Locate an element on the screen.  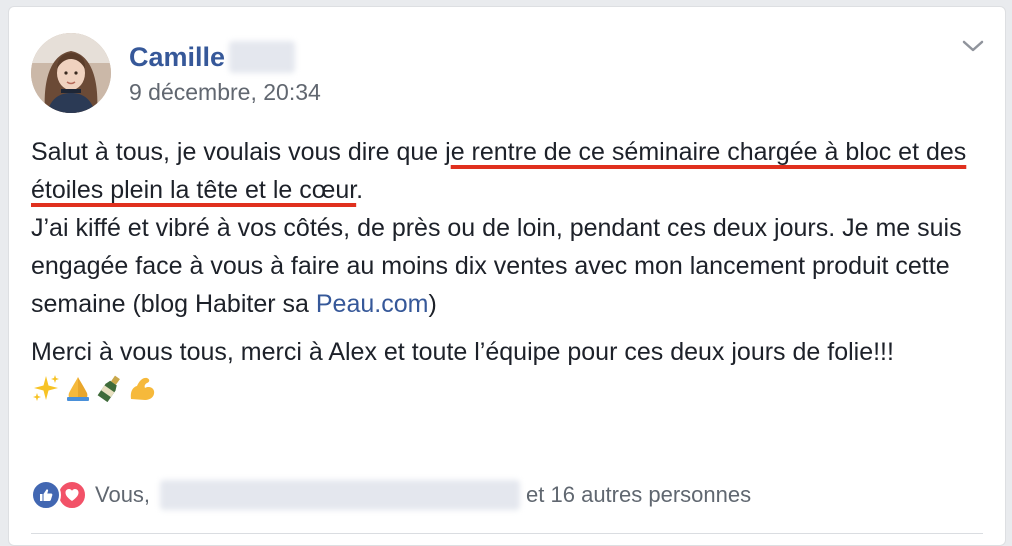
author-name: Camille is located at coordinates (212, 57).